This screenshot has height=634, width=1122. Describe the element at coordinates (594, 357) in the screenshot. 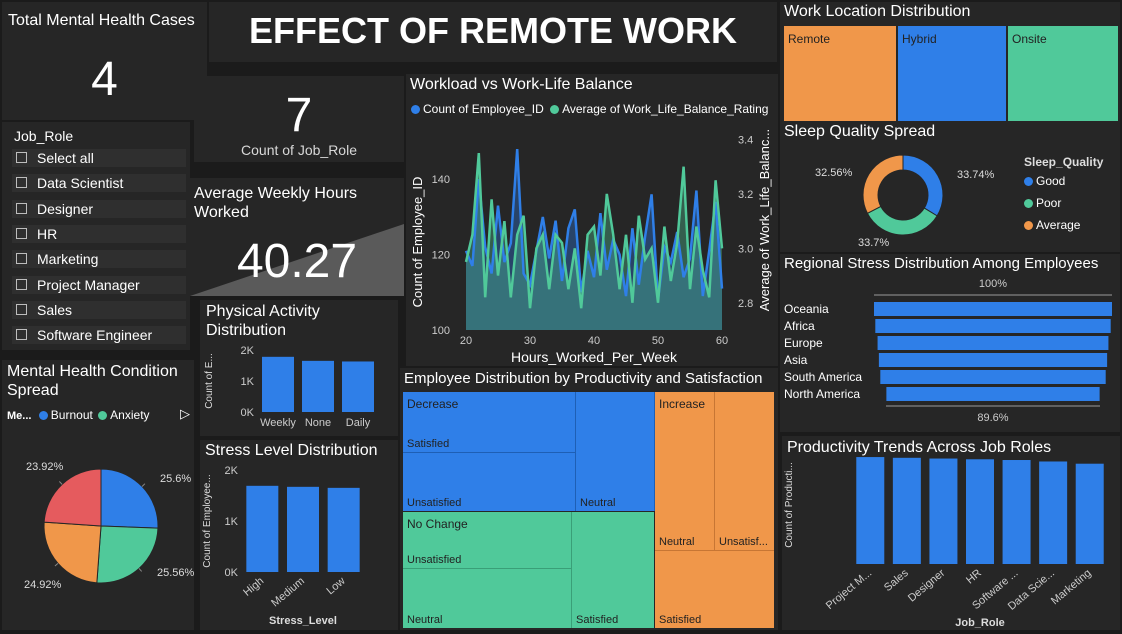

I see `x-axis-label: Hours_Worked_Per_Week` at that location.